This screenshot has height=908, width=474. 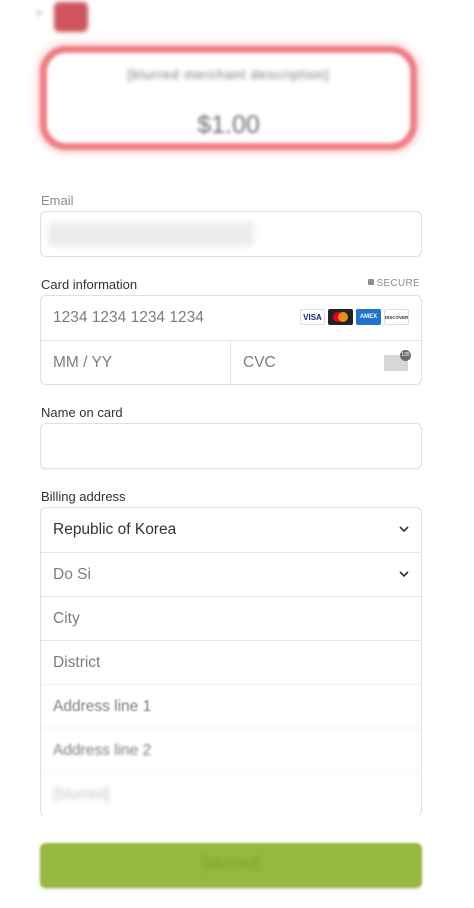 I want to click on amex-icon: AMEX, so click(x=368, y=317).